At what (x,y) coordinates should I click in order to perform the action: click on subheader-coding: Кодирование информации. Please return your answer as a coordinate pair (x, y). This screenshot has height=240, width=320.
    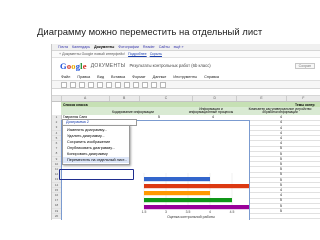
    Looking at the image, I should click on (133, 112).